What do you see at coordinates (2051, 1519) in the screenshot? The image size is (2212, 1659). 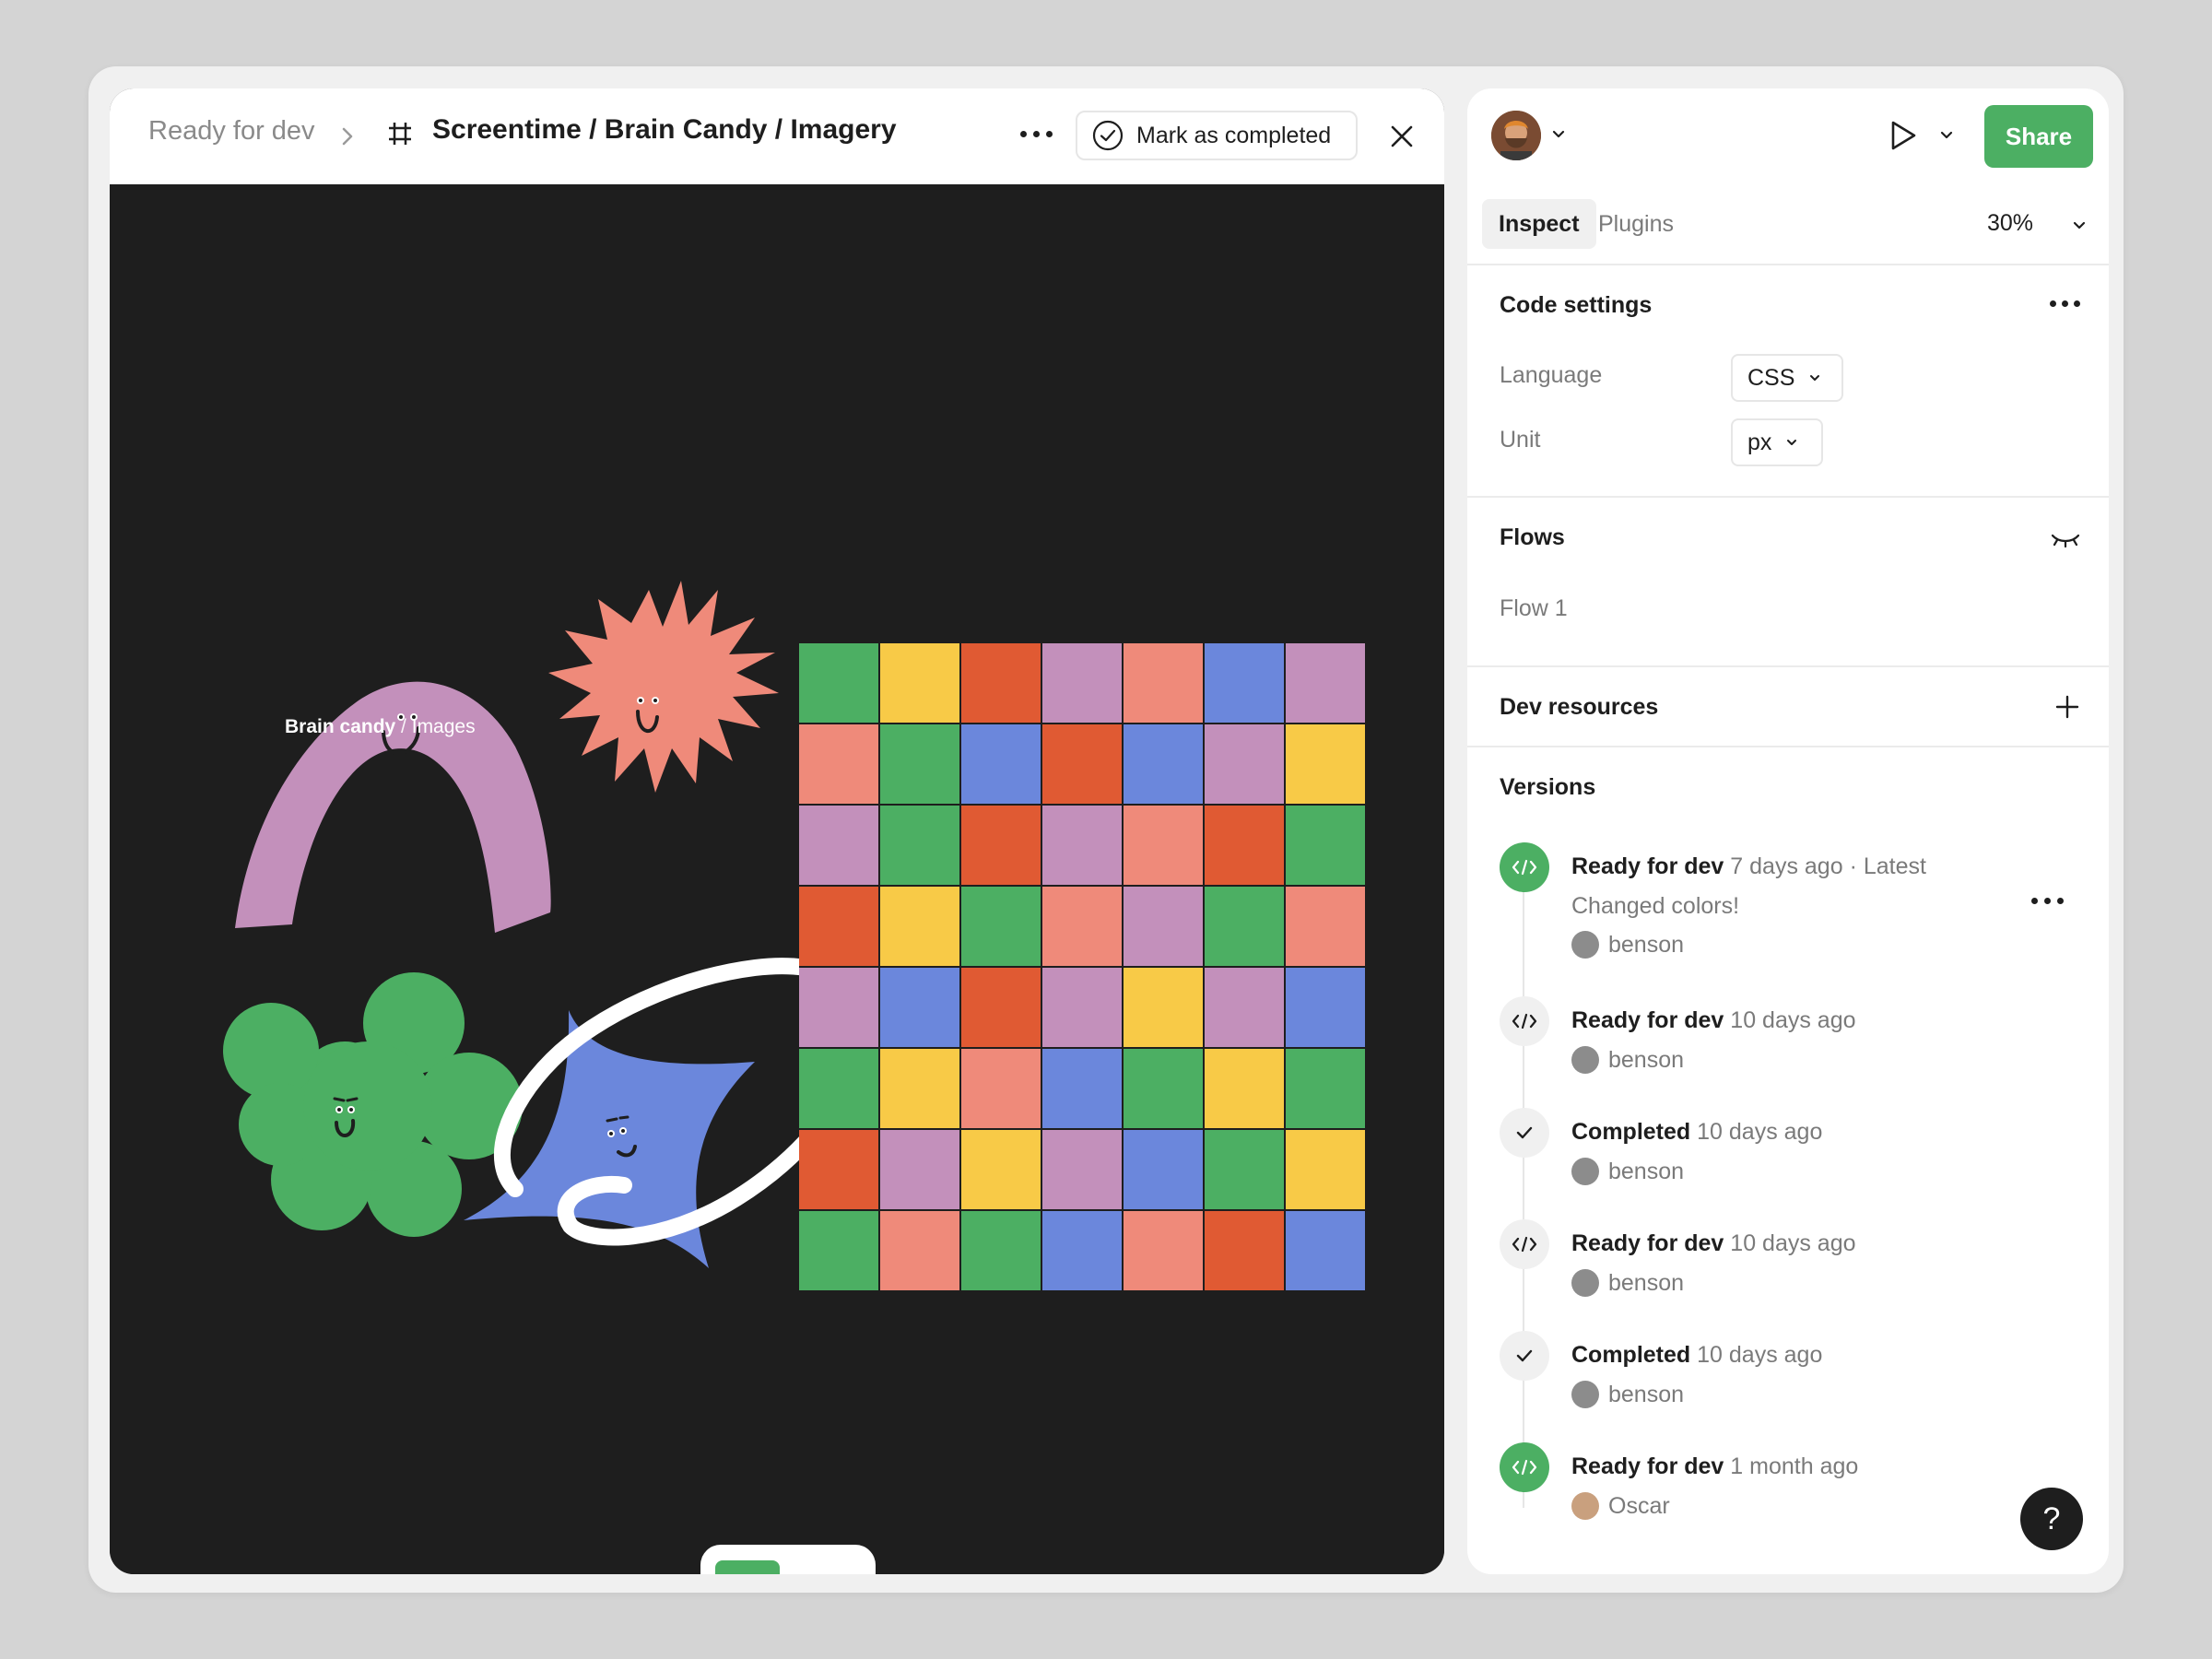 I see `help-button: ?` at bounding box center [2051, 1519].